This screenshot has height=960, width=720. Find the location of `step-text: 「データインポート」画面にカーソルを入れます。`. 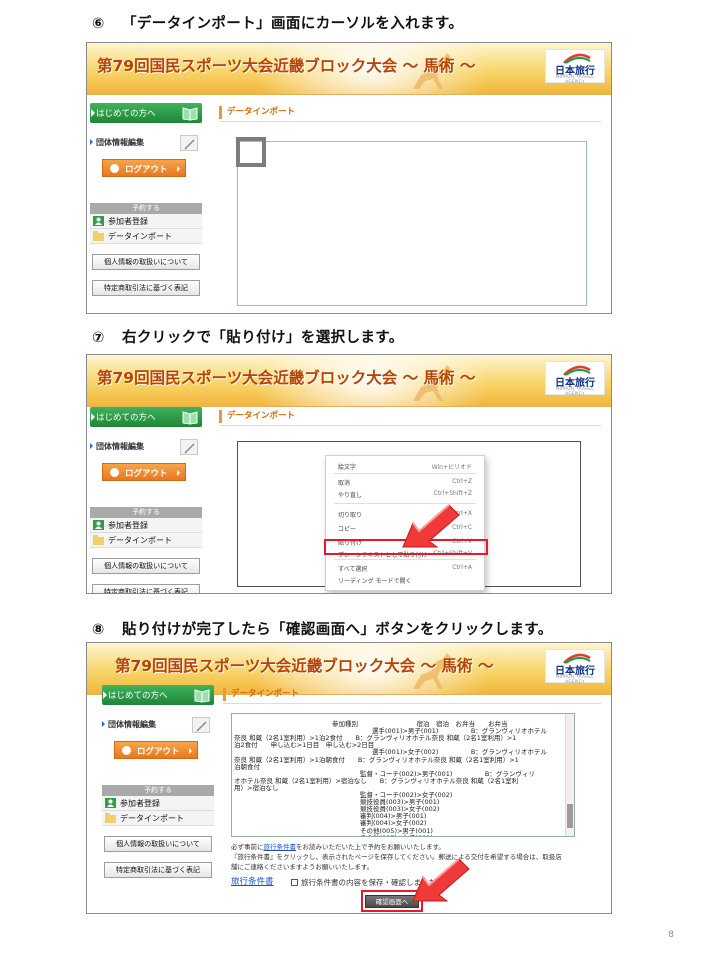

step-text: 「データインポート」画面にカーソルを入れます。 is located at coordinates (293, 24).